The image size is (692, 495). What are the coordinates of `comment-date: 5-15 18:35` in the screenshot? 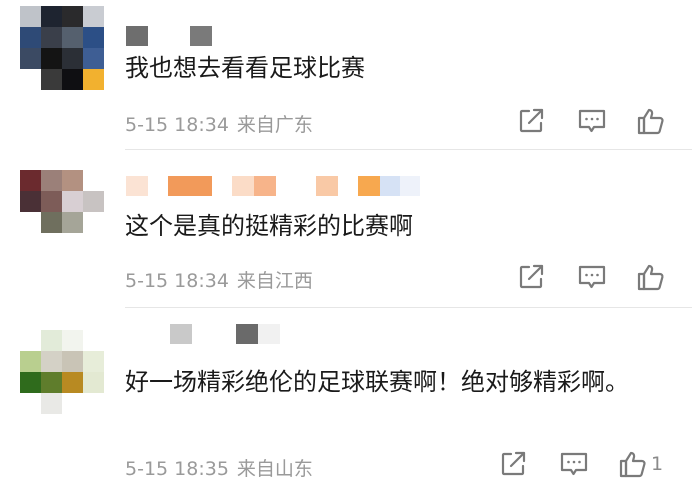 It's located at (177, 469).